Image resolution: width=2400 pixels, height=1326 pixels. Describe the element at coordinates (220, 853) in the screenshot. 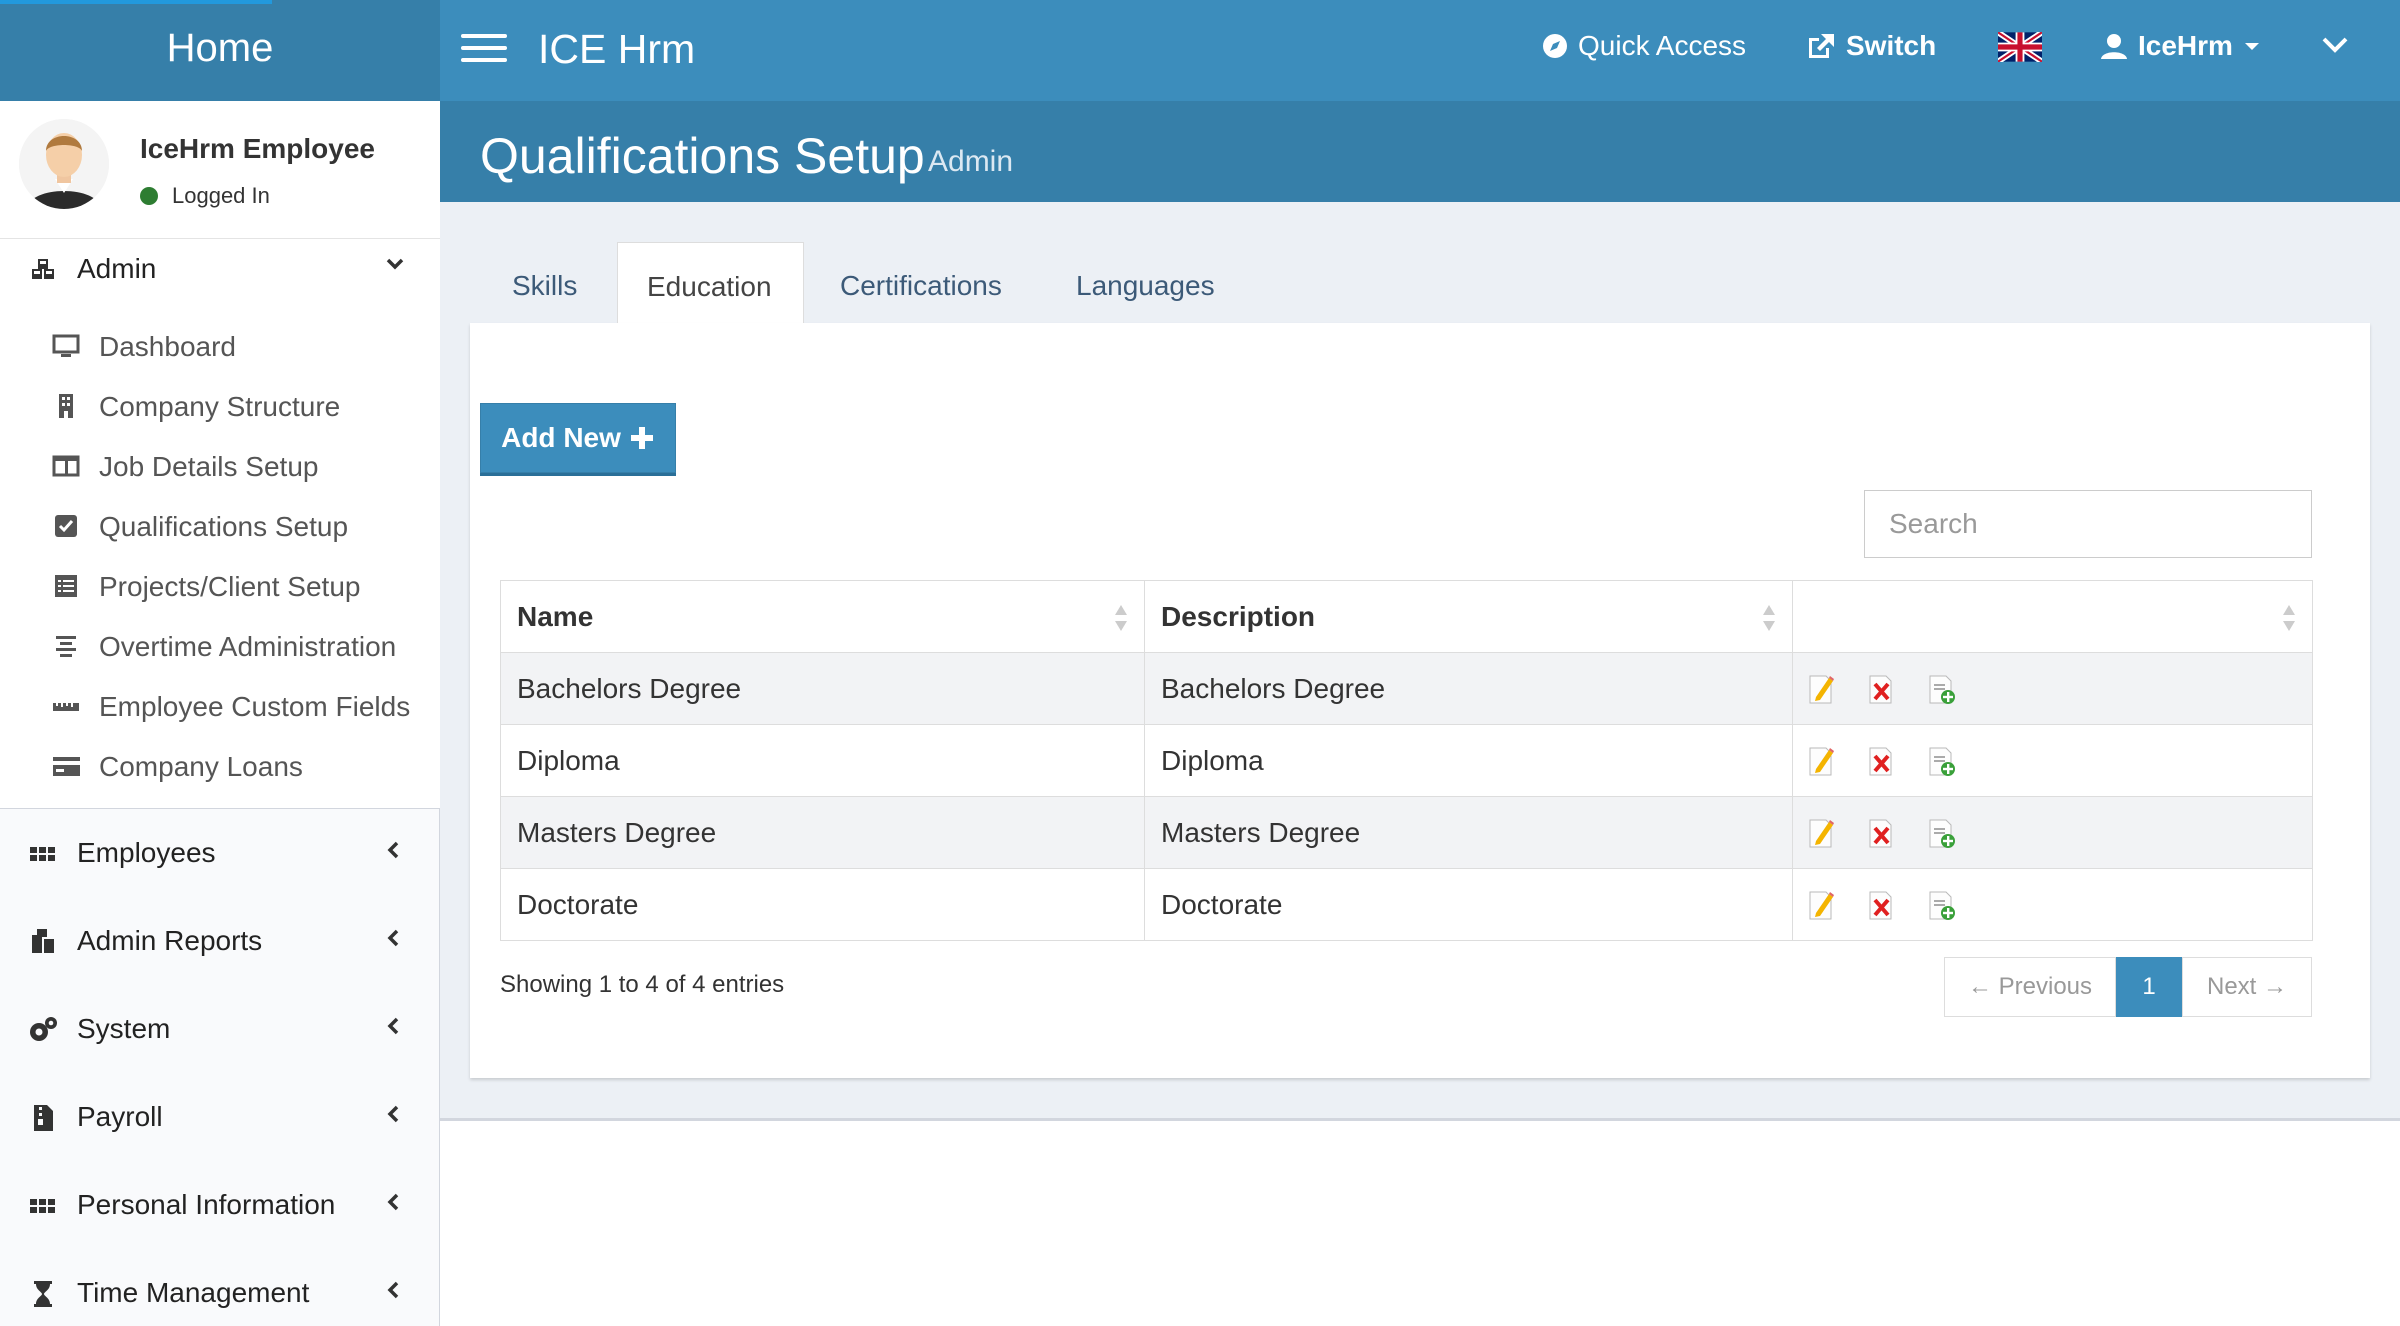

I see `sidebar-item-employees: Employees` at that location.